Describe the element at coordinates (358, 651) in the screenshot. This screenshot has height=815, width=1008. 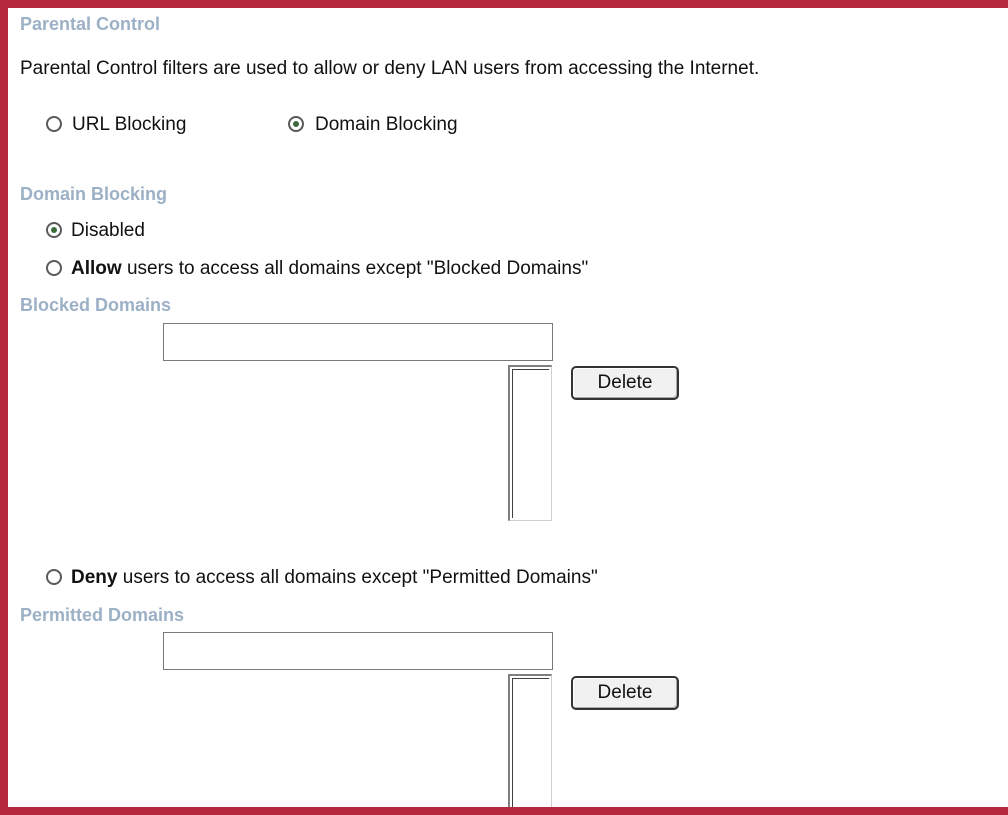
I see `permitted-domain-input` at that location.